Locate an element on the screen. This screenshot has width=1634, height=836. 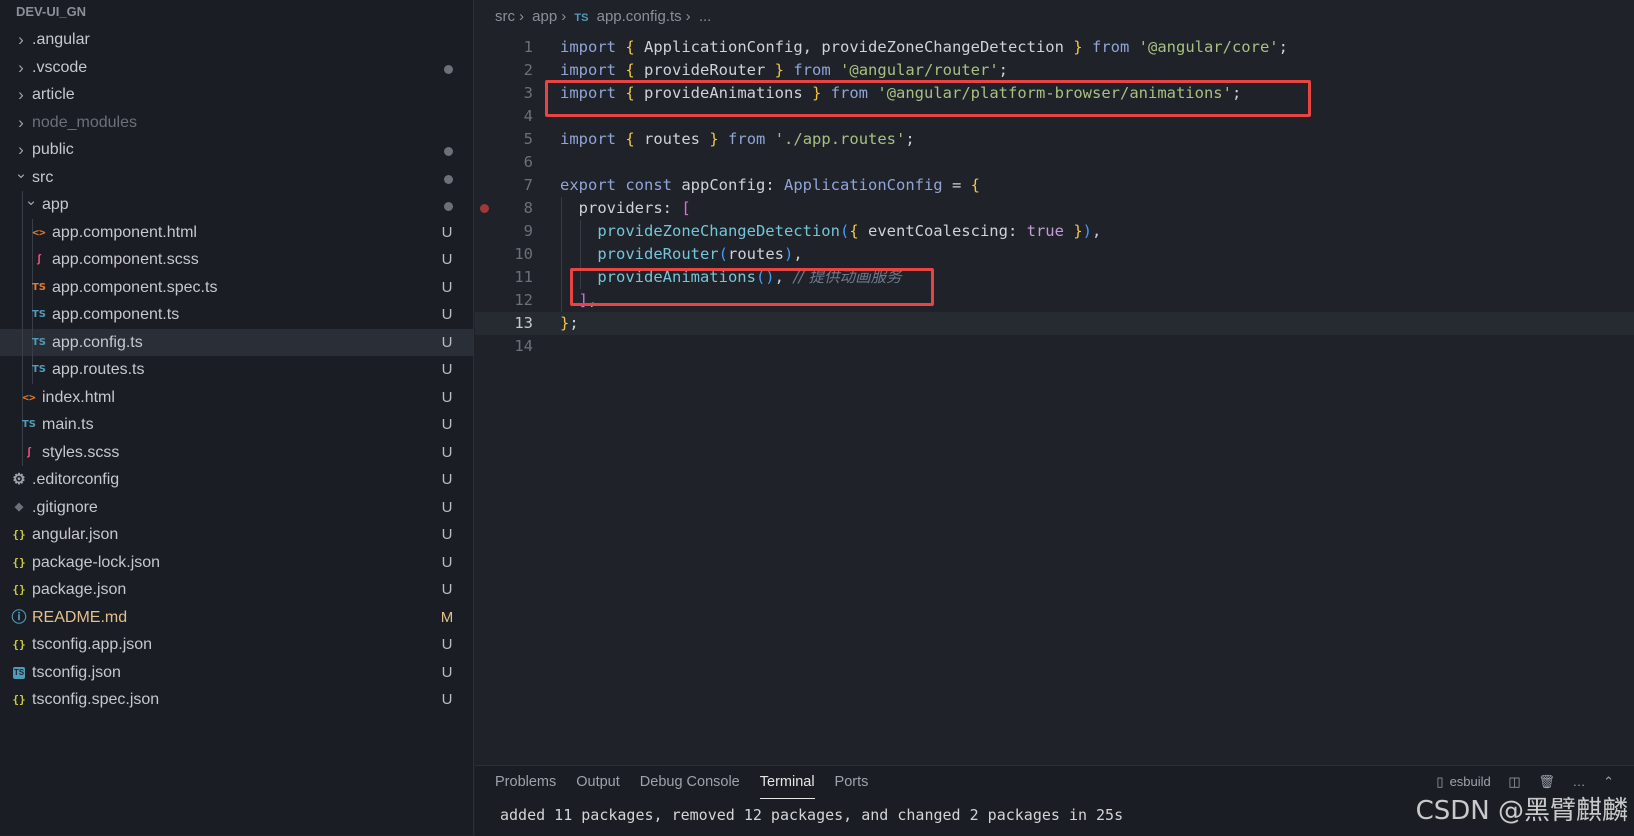
file-item: TS app.routes.ts U is located at coordinates (236, 370).